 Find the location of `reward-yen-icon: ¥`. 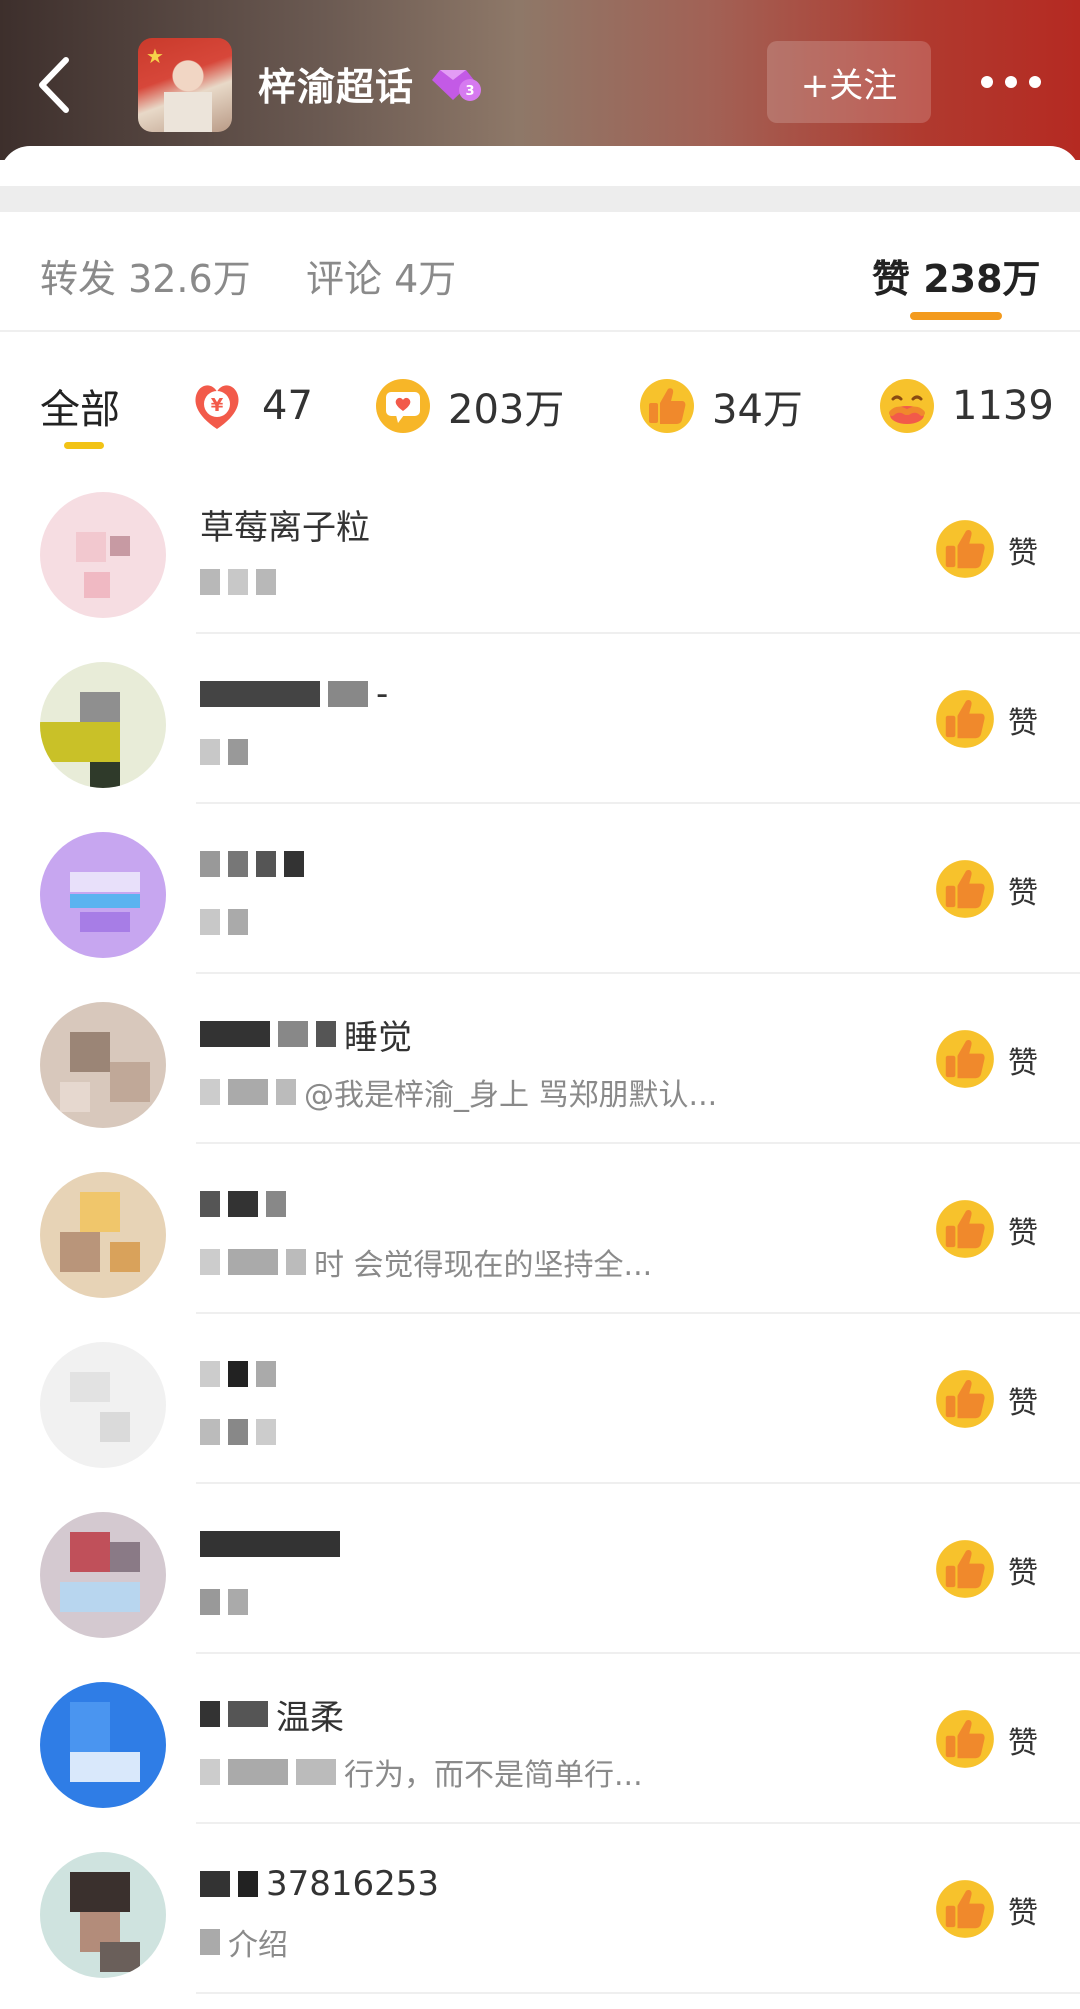

reward-yen-icon: ¥ is located at coordinates (217, 407).